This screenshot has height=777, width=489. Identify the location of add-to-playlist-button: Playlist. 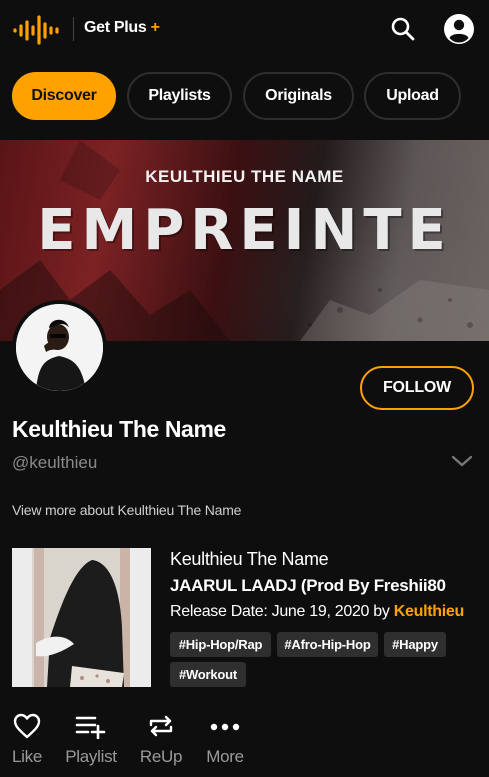
(91, 739).